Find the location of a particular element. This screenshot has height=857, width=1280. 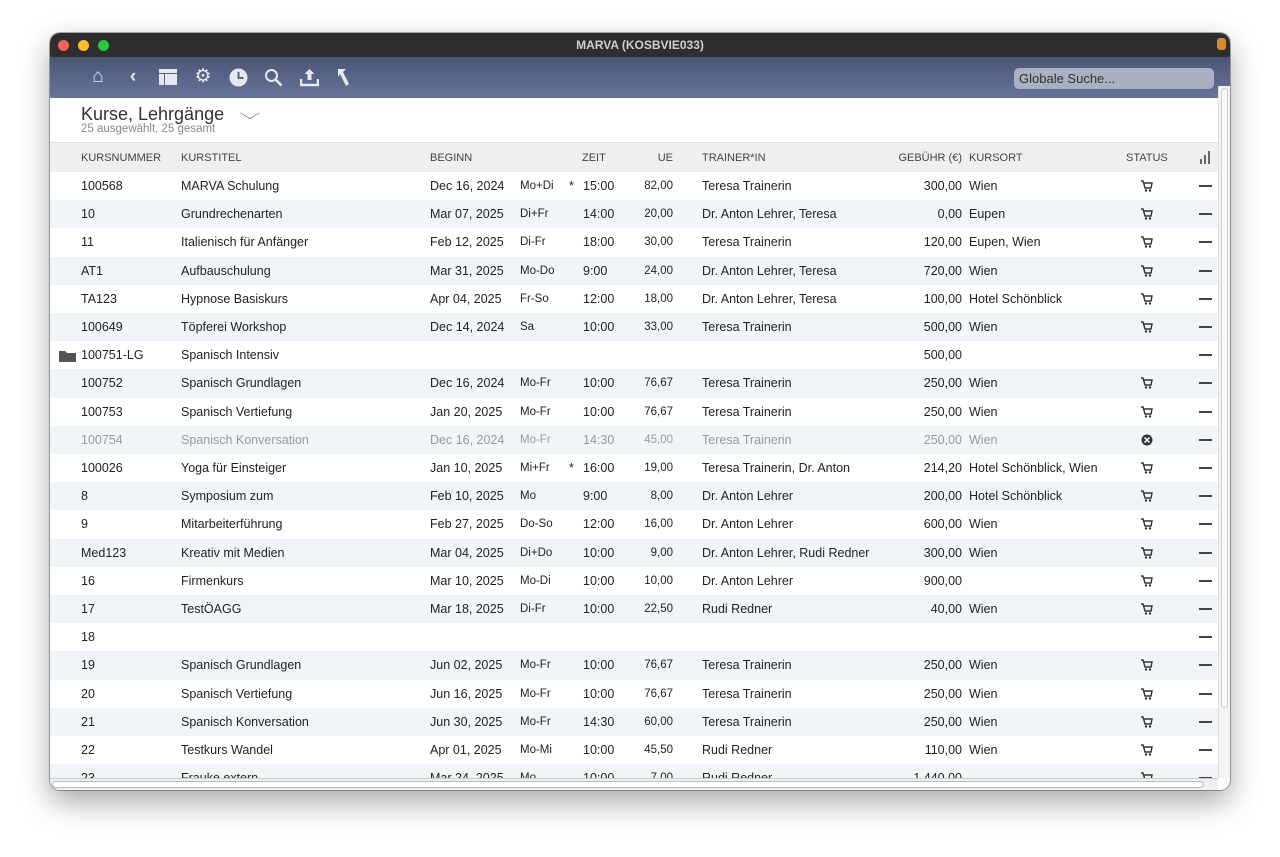

clock-icon is located at coordinates (238, 77).